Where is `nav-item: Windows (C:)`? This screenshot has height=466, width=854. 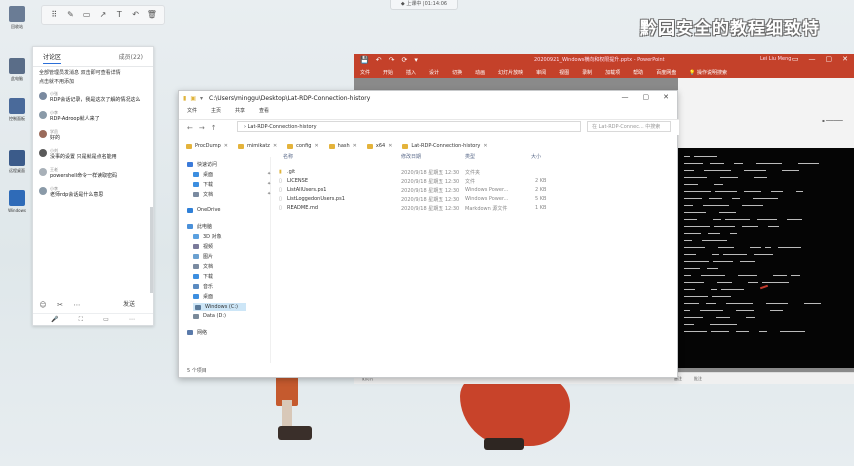 nav-item: Windows (C:) is located at coordinates (219, 307).